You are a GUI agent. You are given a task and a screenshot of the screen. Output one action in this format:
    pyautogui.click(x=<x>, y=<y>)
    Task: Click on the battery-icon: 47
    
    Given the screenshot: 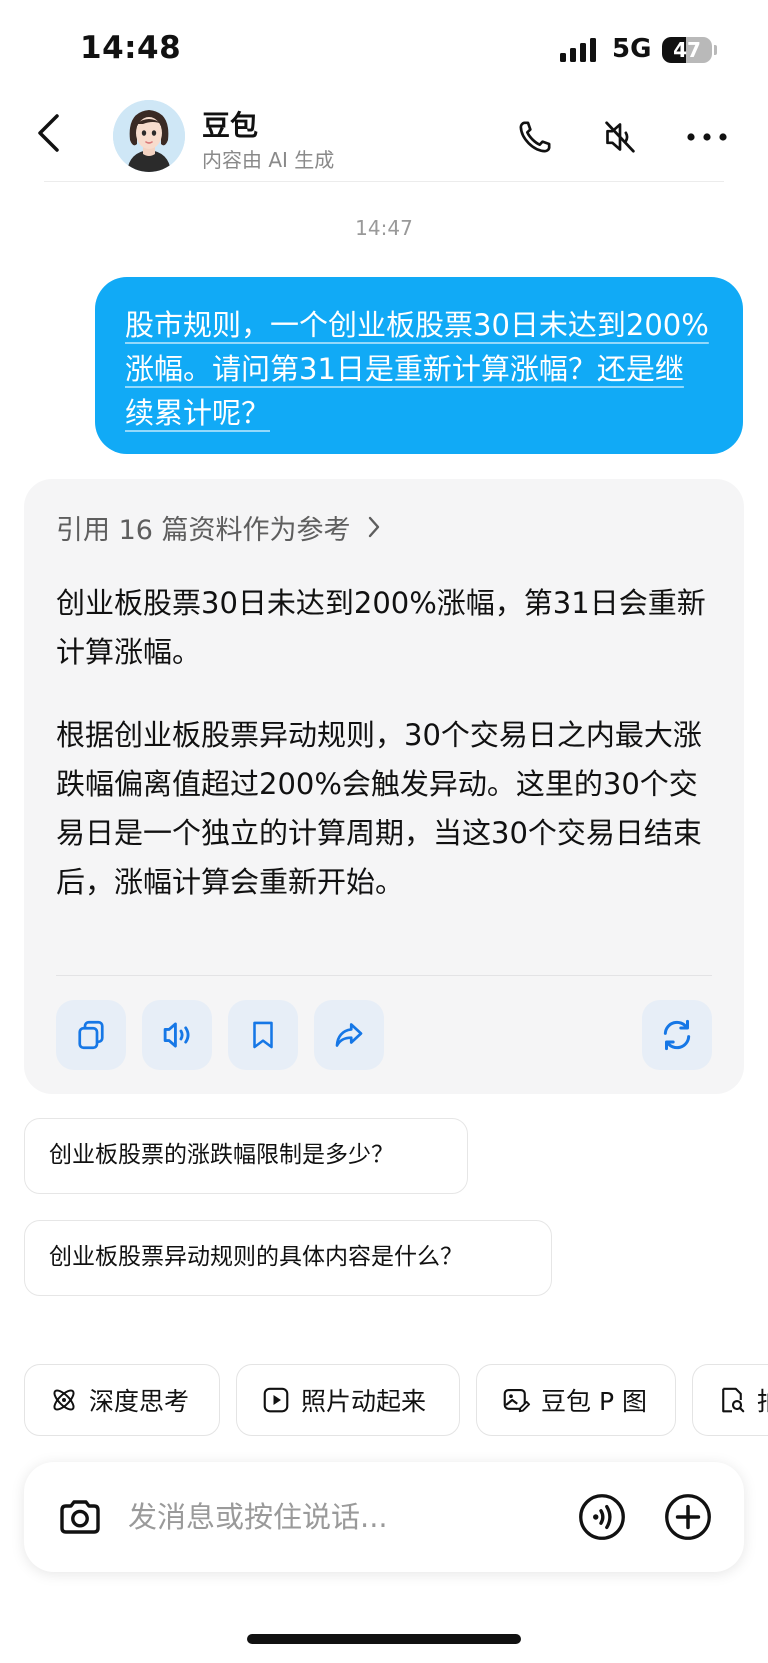 What is the action you would take?
    pyautogui.click(x=687, y=50)
    